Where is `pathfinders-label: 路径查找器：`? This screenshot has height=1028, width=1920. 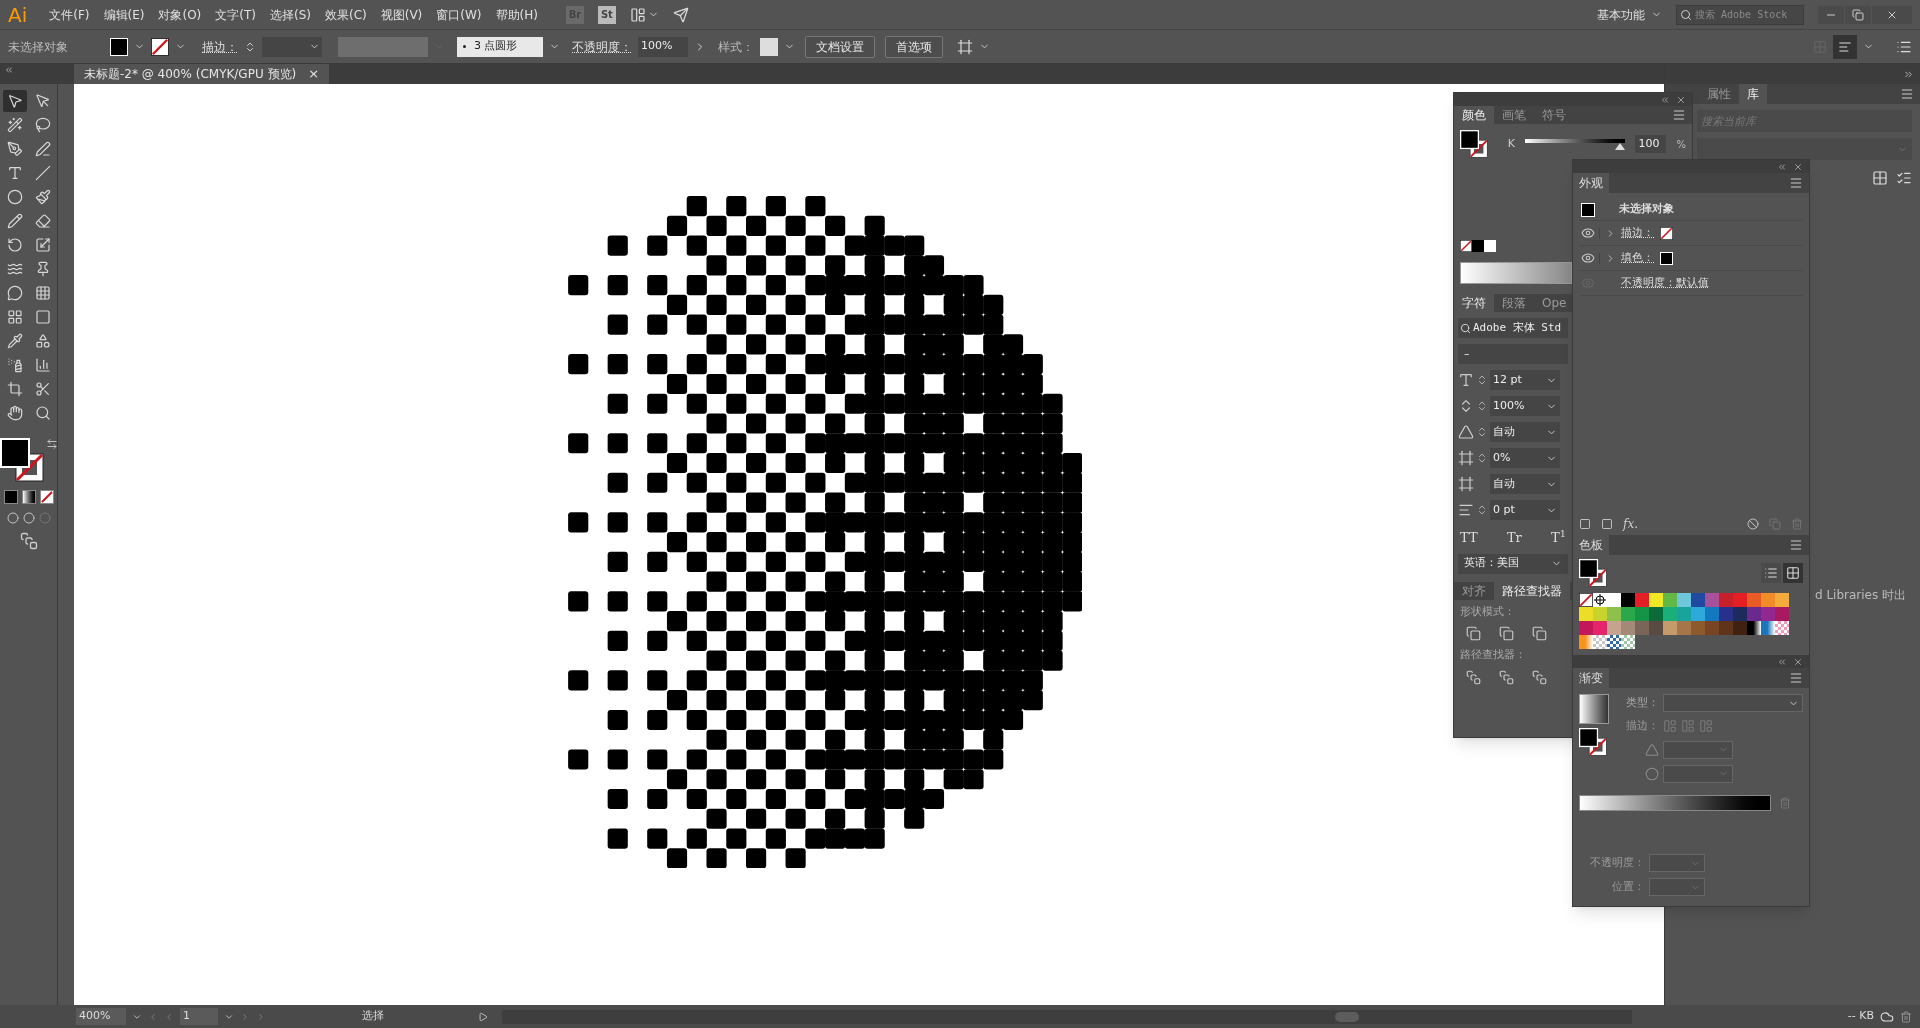
pathfinders-label: 路径查找器： is located at coordinates (1493, 655).